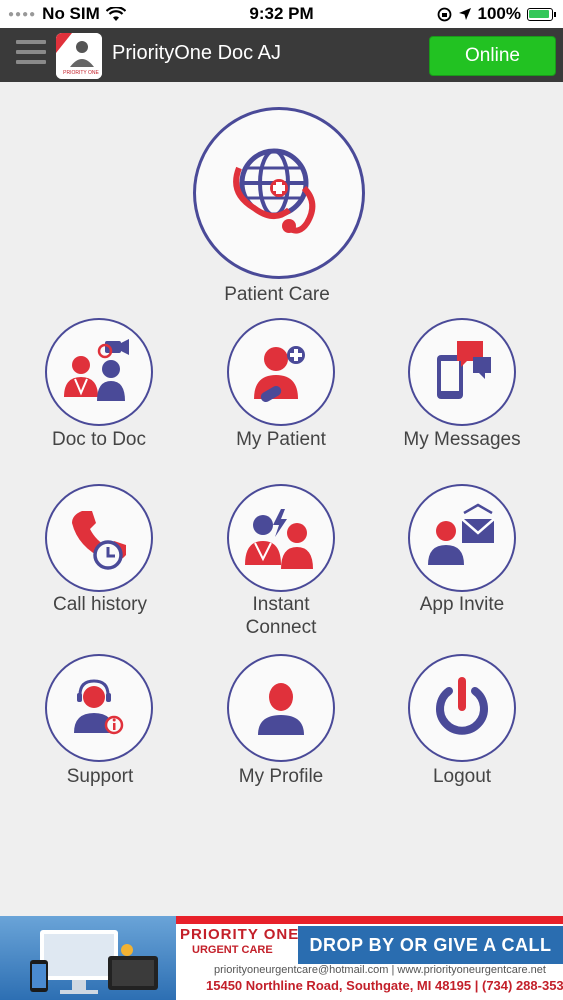  Describe the element at coordinates (94, 962) in the screenshot. I see `devices-icon` at that location.